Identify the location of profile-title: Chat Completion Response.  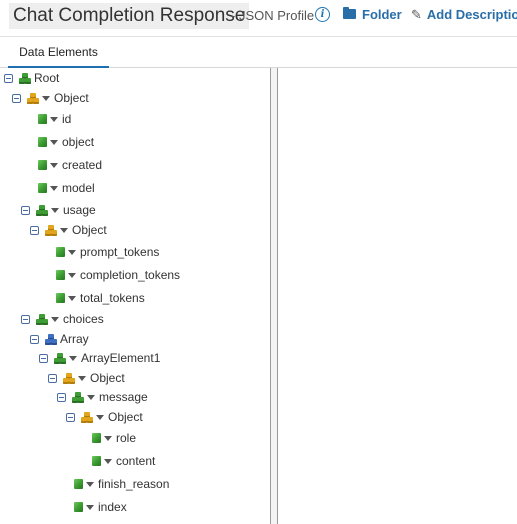
(129, 16).